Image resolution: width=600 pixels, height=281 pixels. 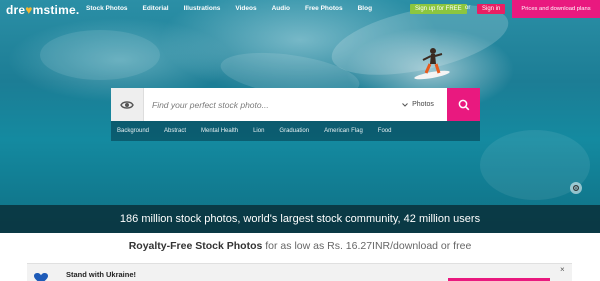 I want to click on close-icon: ×, so click(x=562, y=269).